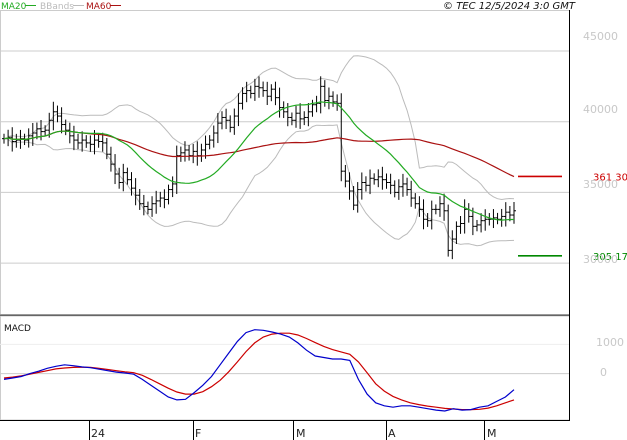 The width and height of the screenshot is (627, 440). What do you see at coordinates (509, 6) in the screenshot?
I see `copyright-source: © TEC 12/5/2024 3:0 GMT` at bounding box center [509, 6].